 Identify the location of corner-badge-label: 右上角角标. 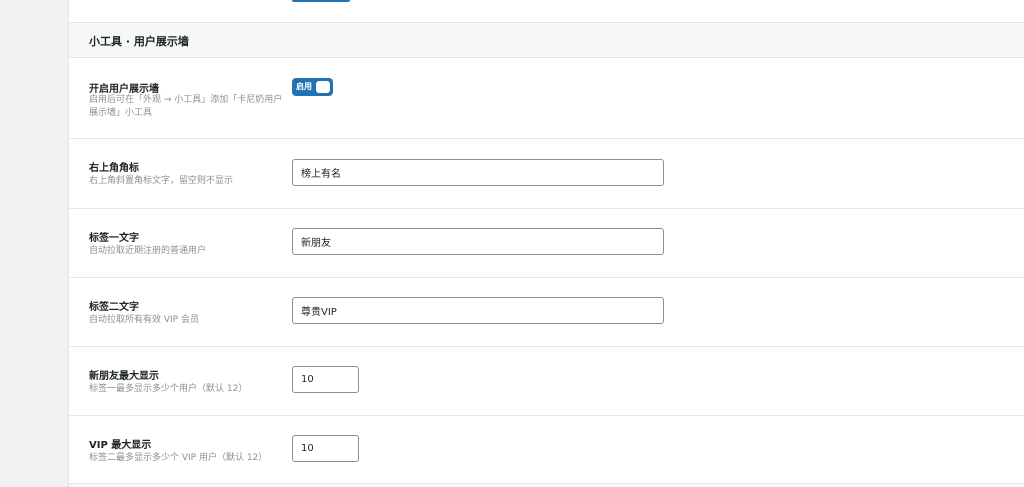
(114, 168).